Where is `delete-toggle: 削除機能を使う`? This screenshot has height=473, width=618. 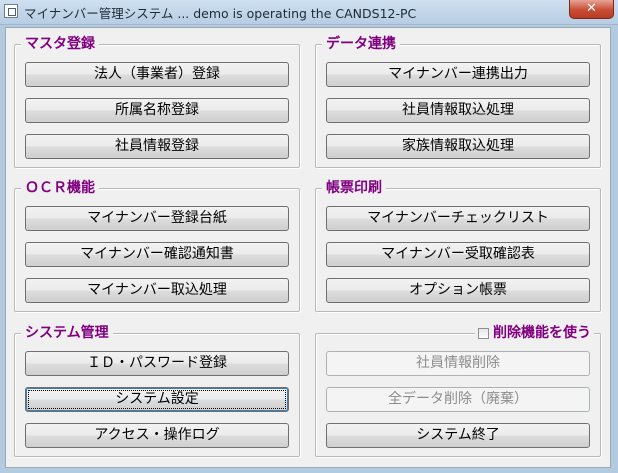 delete-toggle: 削除機能を使う is located at coordinates (534, 333).